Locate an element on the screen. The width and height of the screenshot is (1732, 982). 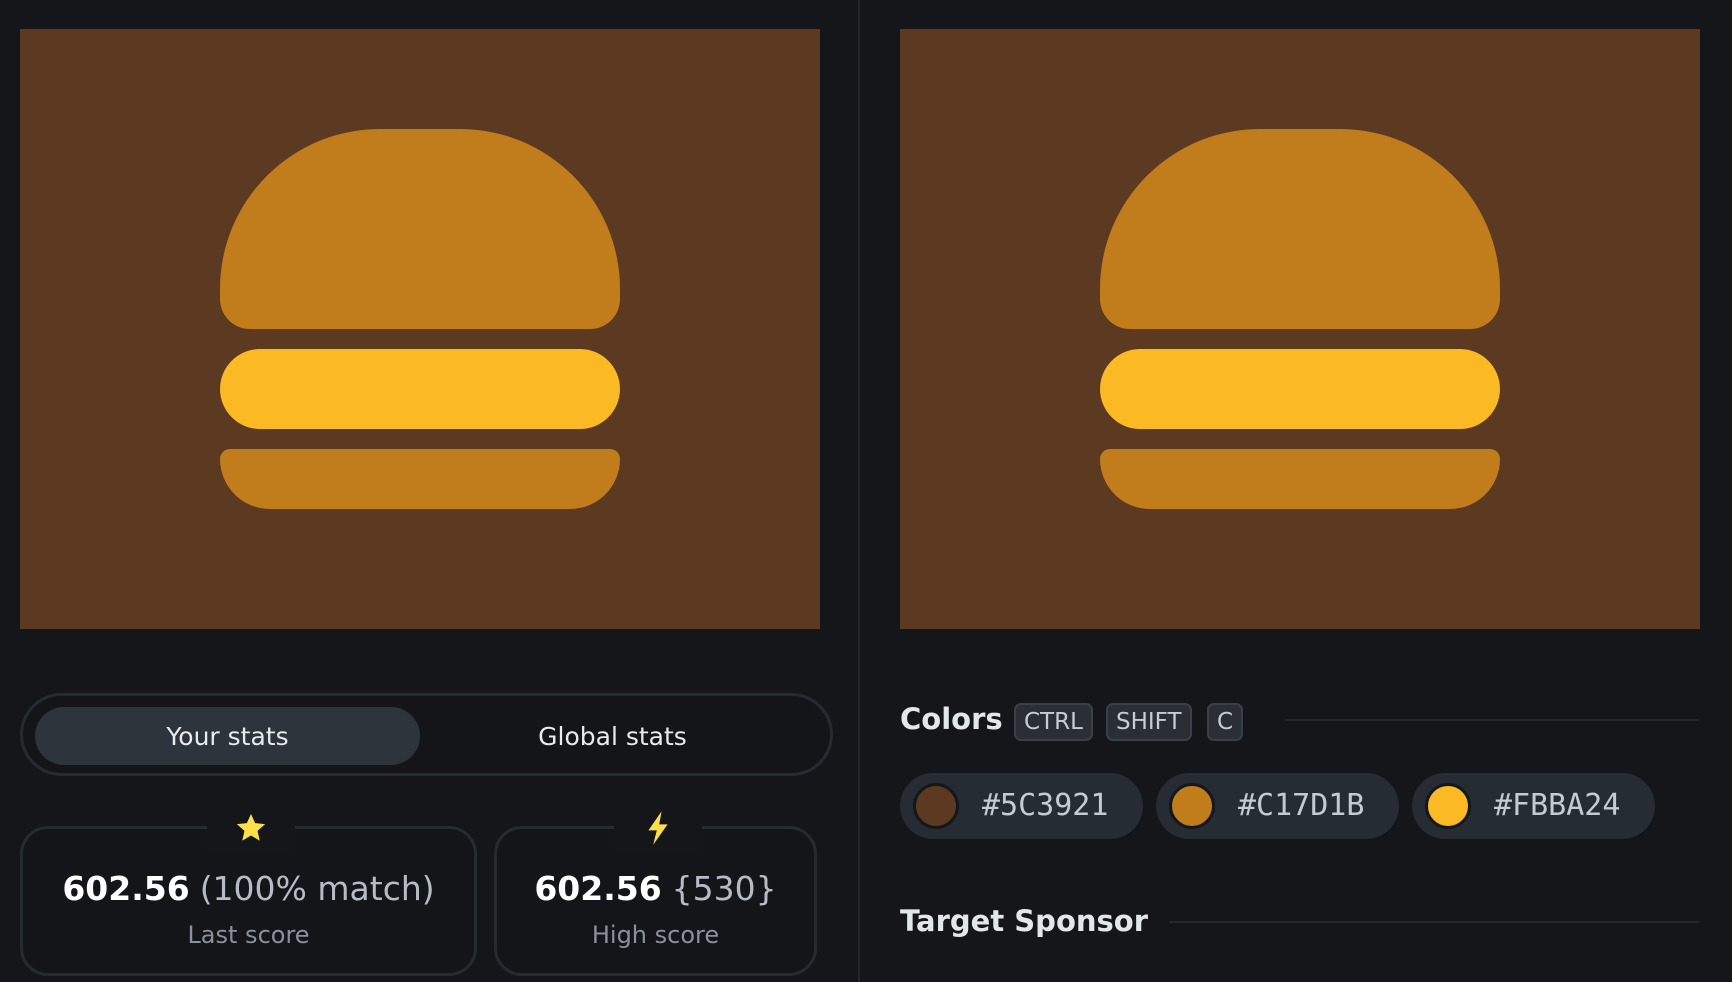
color-swatch: #5C3921 is located at coordinates (1021, 806).